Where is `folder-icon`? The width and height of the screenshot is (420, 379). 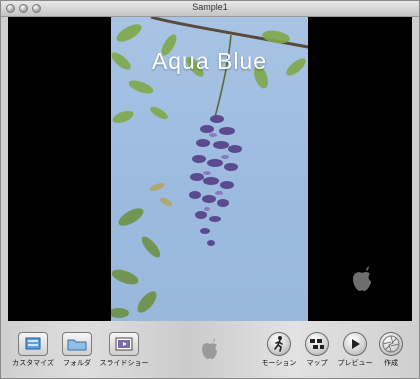 folder-icon is located at coordinates (77, 344).